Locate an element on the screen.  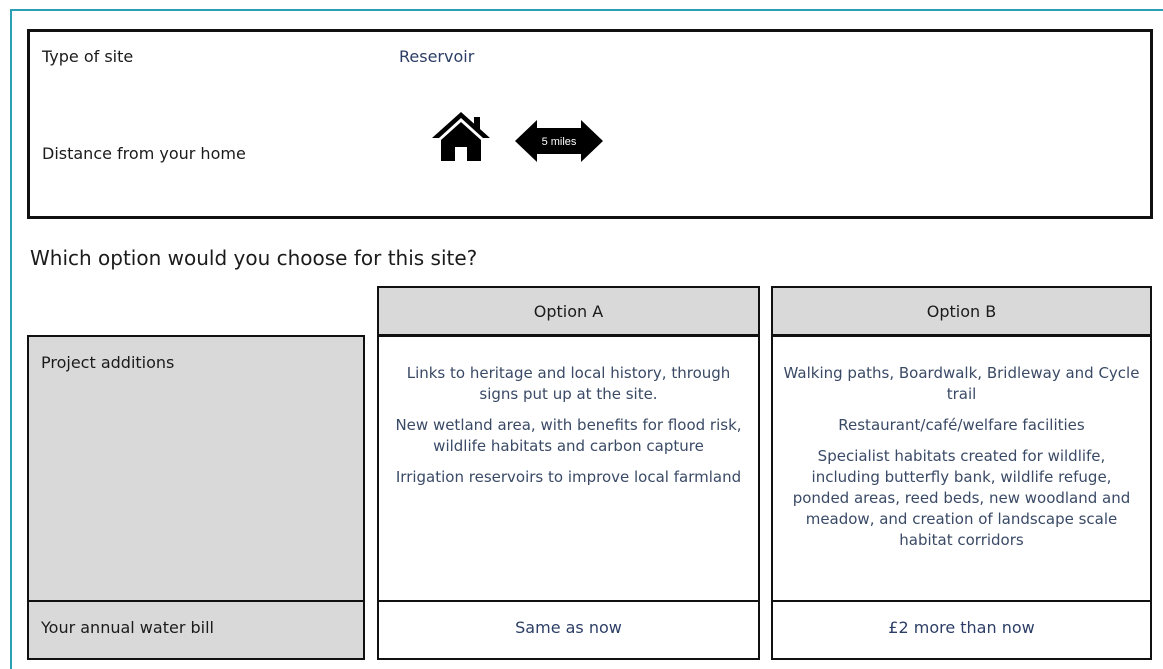
distance-label: Distance from your home is located at coordinates (144, 153).